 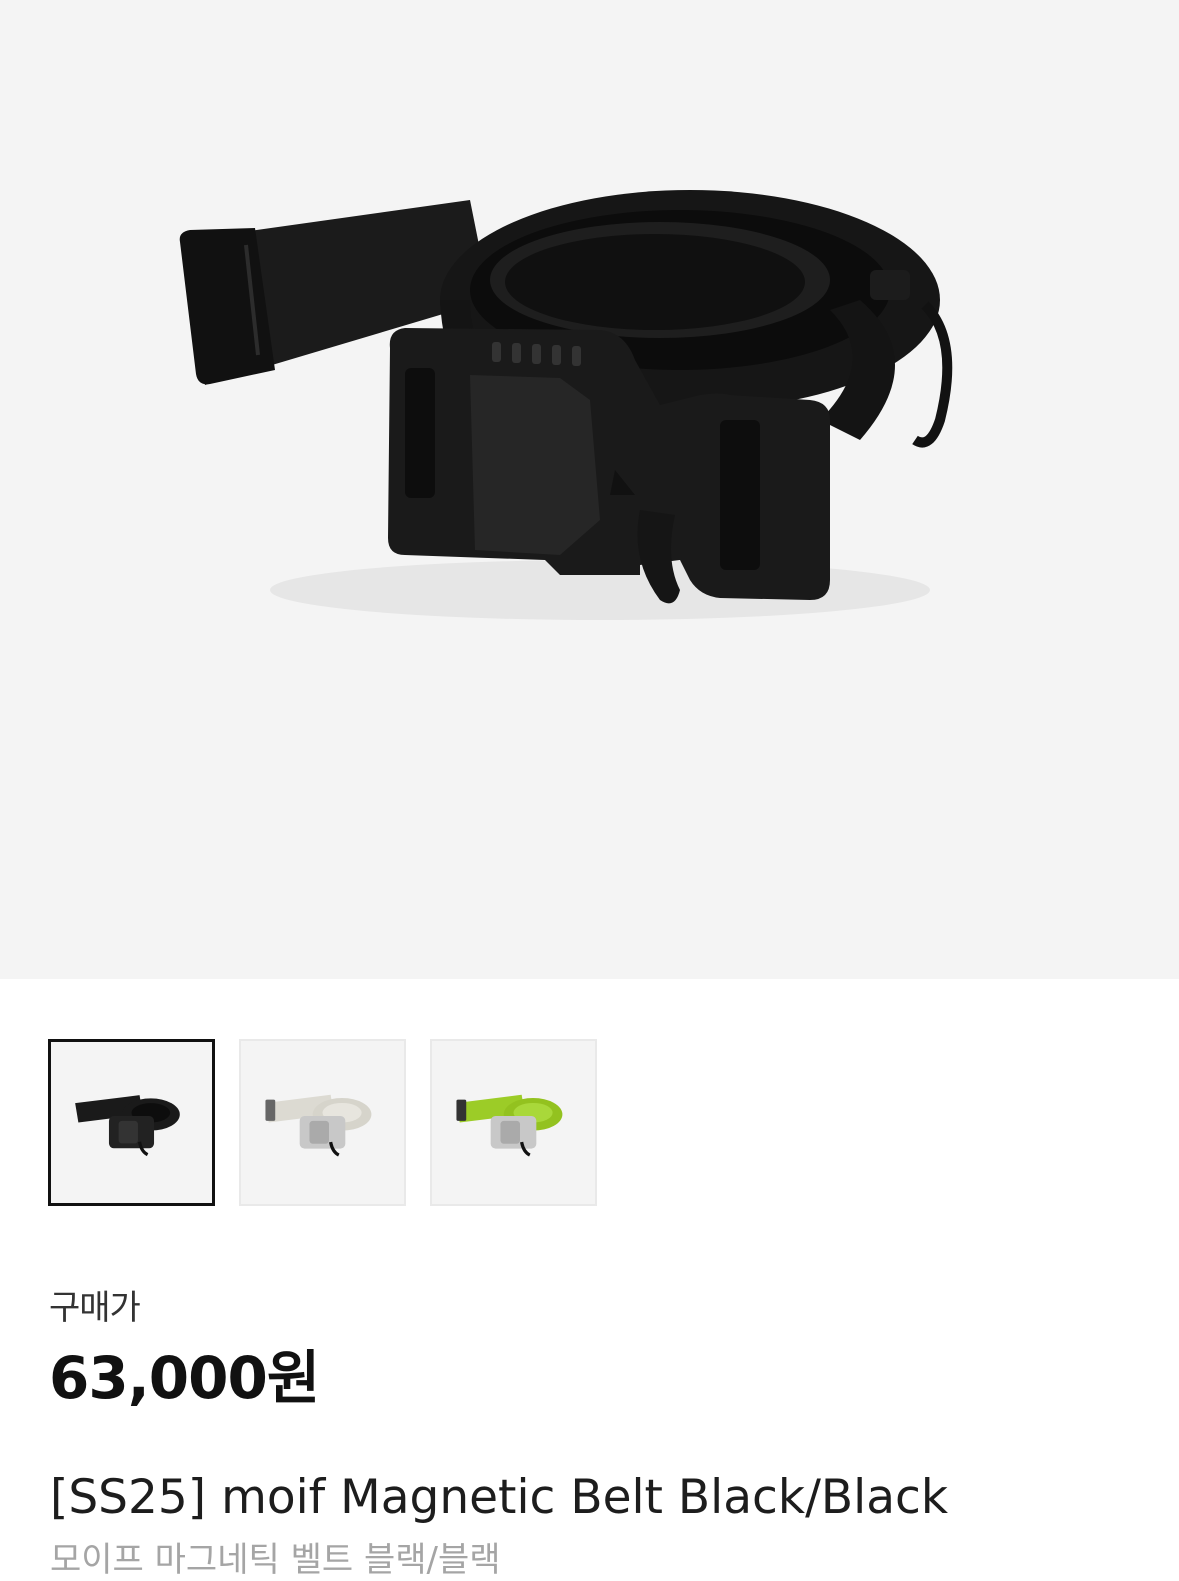 What do you see at coordinates (509, 1125) in the screenshot?
I see `belt-lime-thumbnail-image` at bounding box center [509, 1125].